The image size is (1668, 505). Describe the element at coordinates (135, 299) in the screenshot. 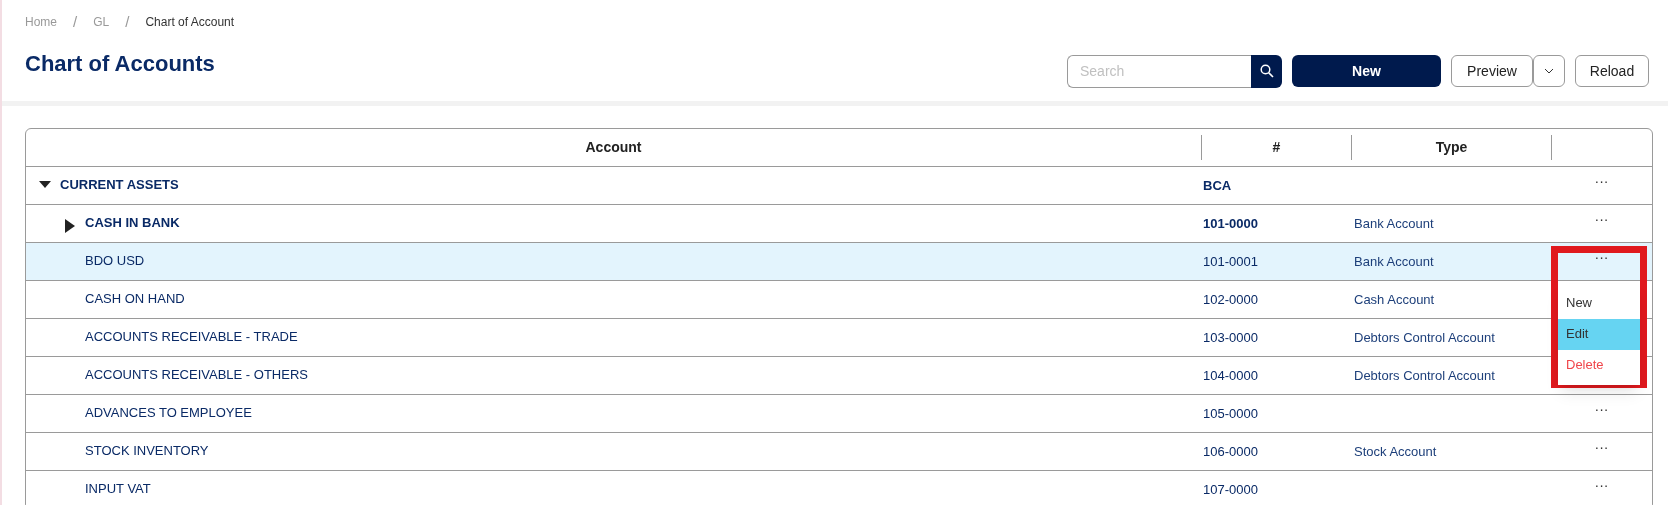

I see `account-name: CASH ON HAND` at that location.